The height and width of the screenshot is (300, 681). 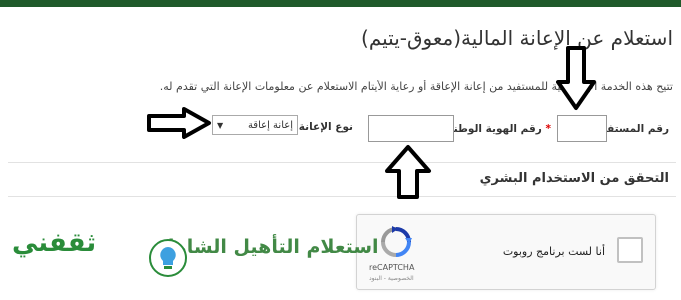 I want to click on recaptcha-logo-icon, so click(x=396, y=241).